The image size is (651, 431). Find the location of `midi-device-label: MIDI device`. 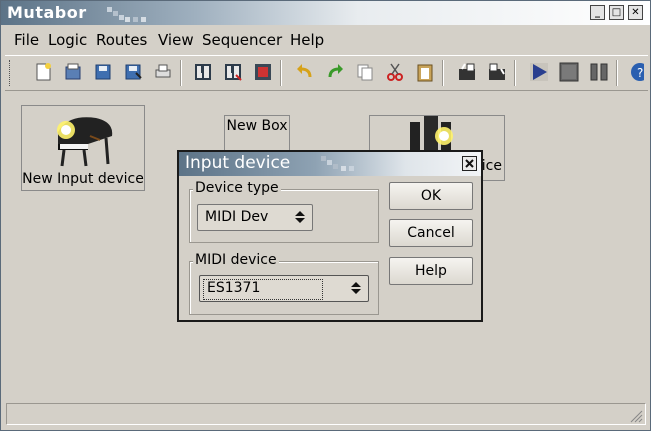

midi-device-label: MIDI device is located at coordinates (236, 260).